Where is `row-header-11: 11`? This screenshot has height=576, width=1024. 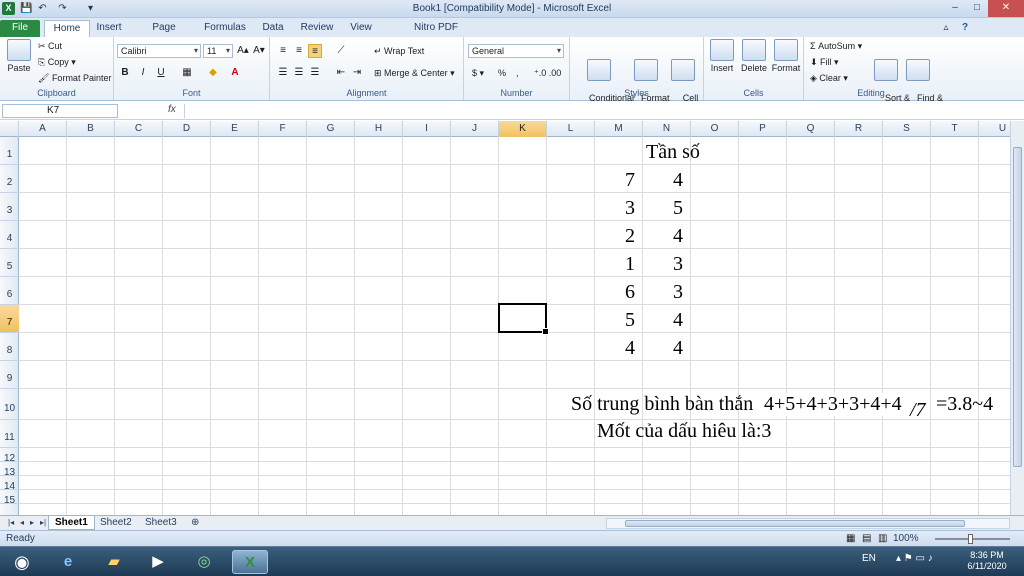 row-header-11: 11 is located at coordinates (9, 434).